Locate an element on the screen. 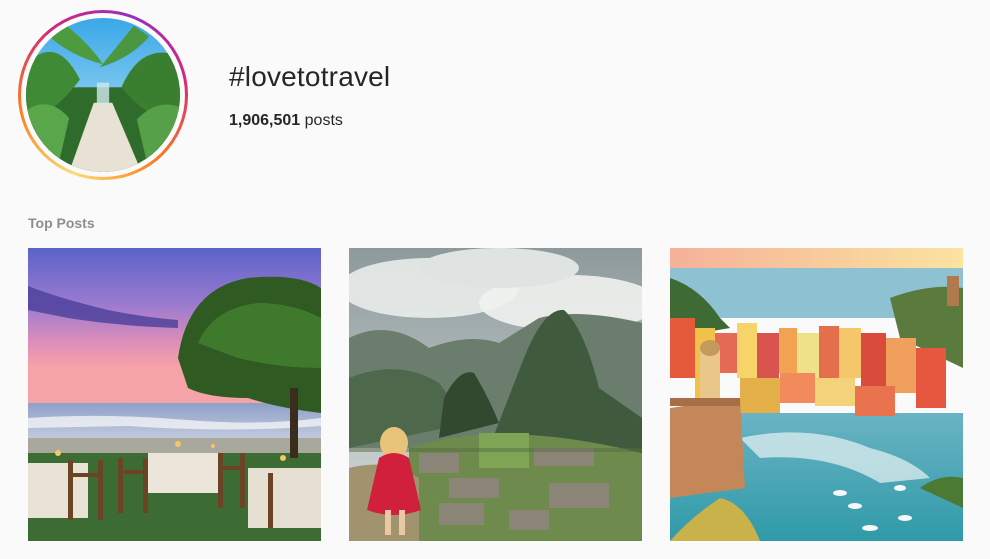  hashtag-avatar-ring is located at coordinates (103, 95).